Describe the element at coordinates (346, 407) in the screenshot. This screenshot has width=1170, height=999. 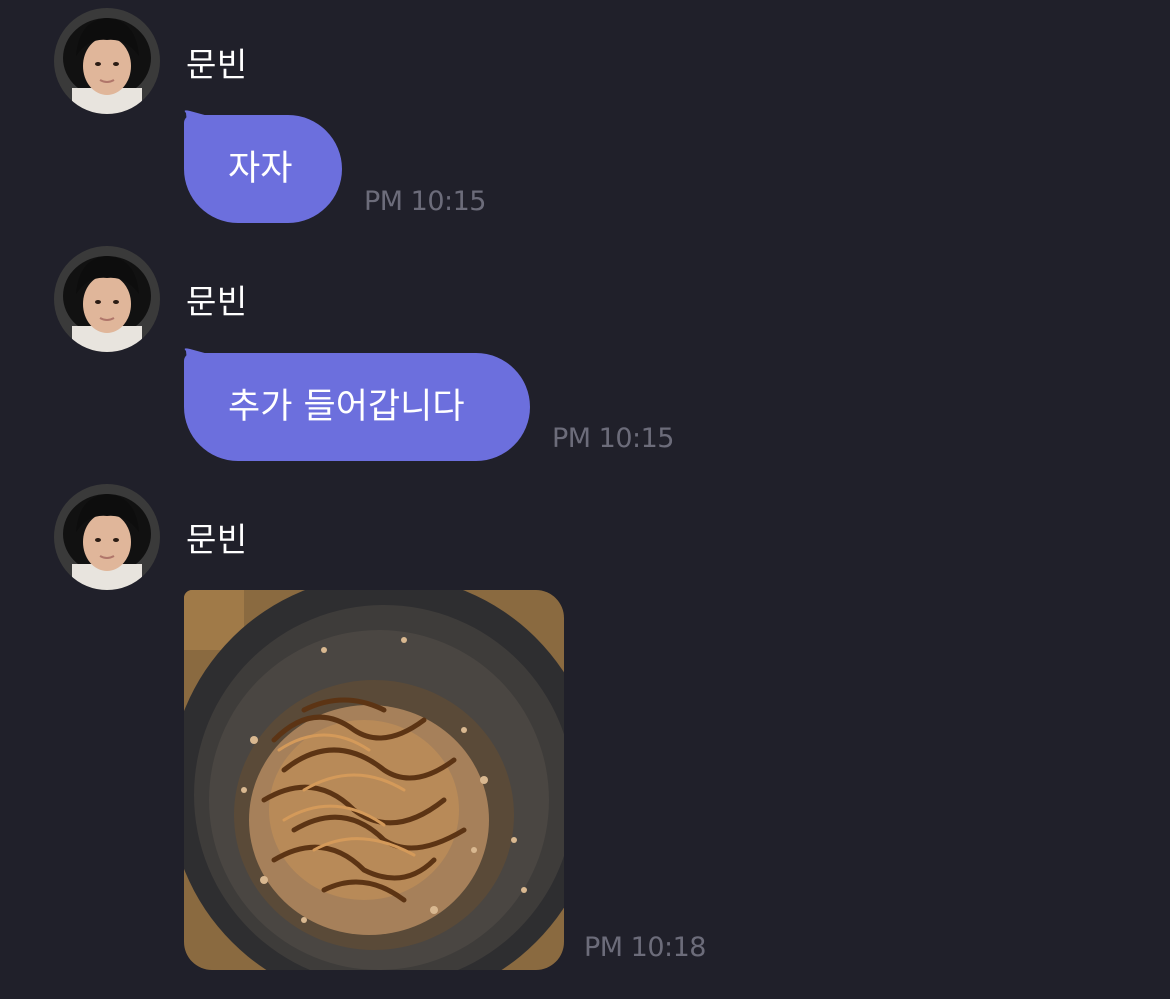
I see `message-text: 추가 들어갑니다` at that location.